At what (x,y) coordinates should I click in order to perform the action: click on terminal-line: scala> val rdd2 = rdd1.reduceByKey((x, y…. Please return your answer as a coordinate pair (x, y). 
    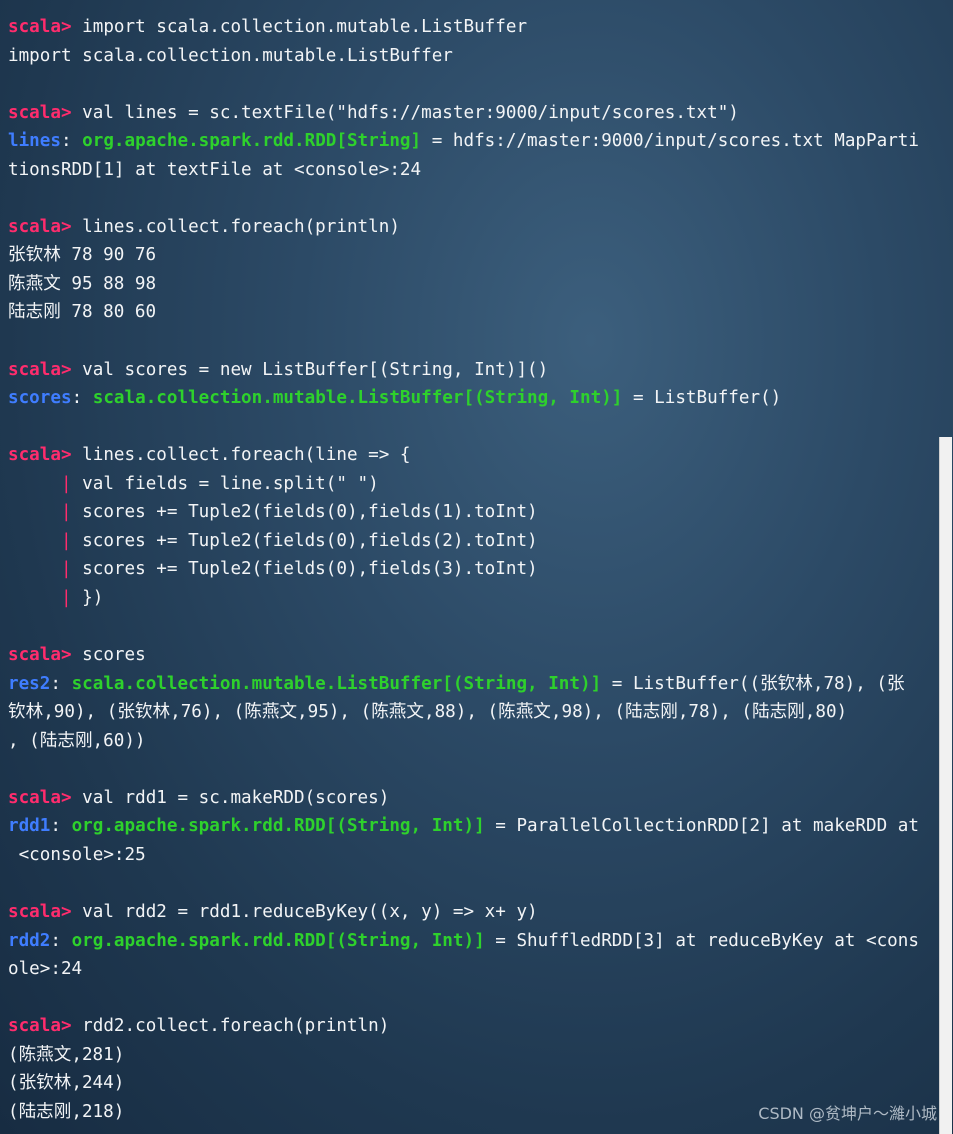
    Looking at the image, I should click on (464, 912).